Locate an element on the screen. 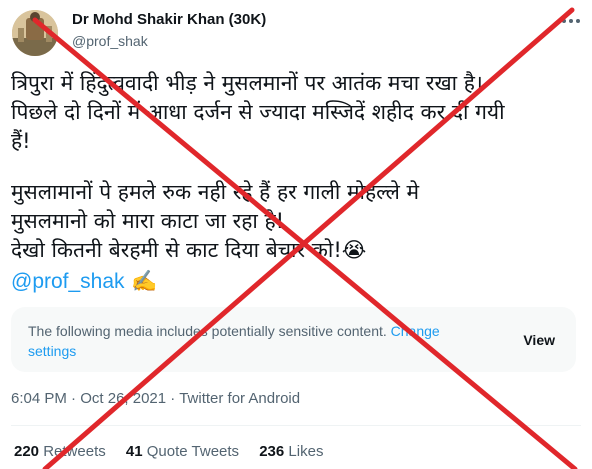  tweet-date: Oct 26, 2021 is located at coordinates (123, 398).